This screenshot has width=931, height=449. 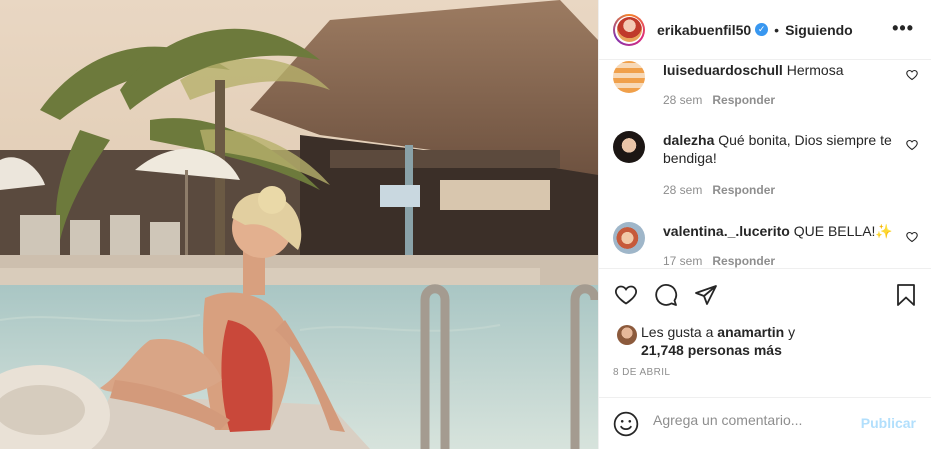 I want to click on add-comment-bar: Publicar, so click(x=765, y=423).